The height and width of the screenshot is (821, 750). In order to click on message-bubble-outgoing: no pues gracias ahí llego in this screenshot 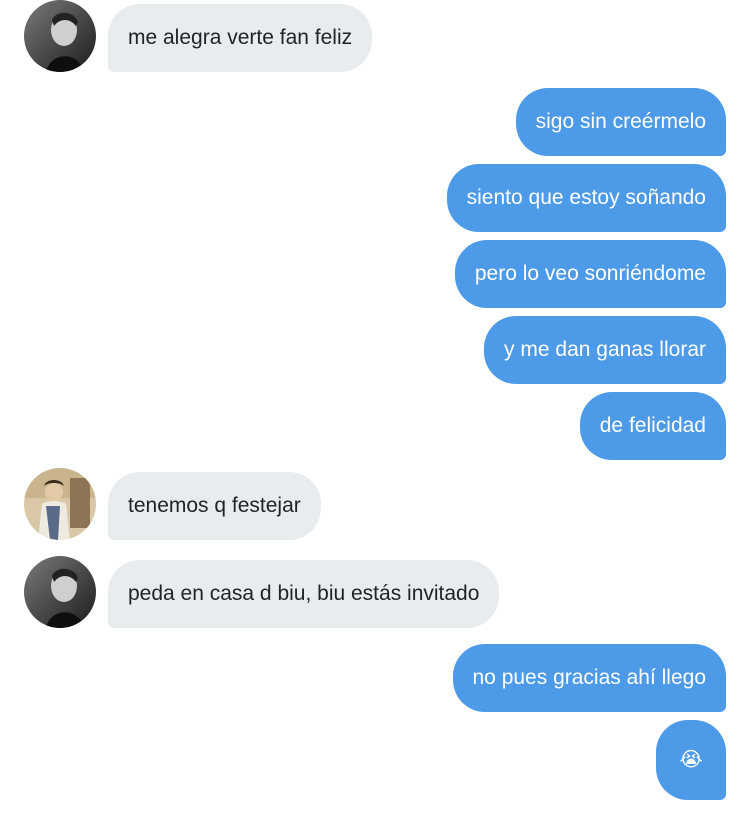, I will do `click(589, 678)`.